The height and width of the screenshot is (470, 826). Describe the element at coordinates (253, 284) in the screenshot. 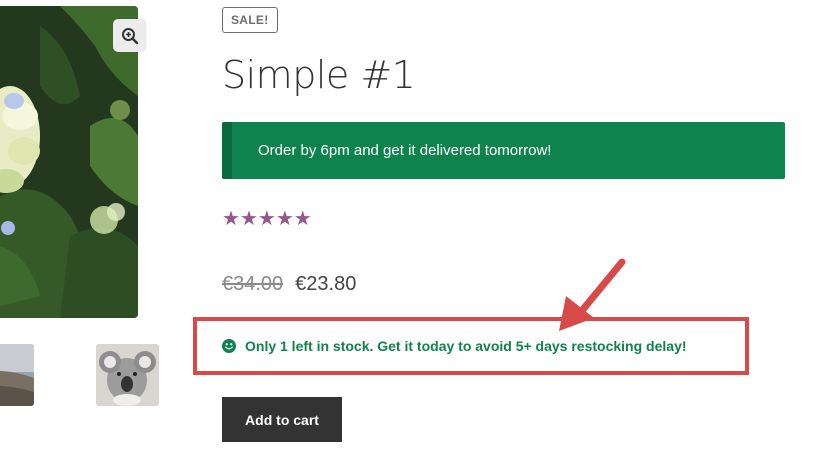

I see `old-price: €34.00` at that location.